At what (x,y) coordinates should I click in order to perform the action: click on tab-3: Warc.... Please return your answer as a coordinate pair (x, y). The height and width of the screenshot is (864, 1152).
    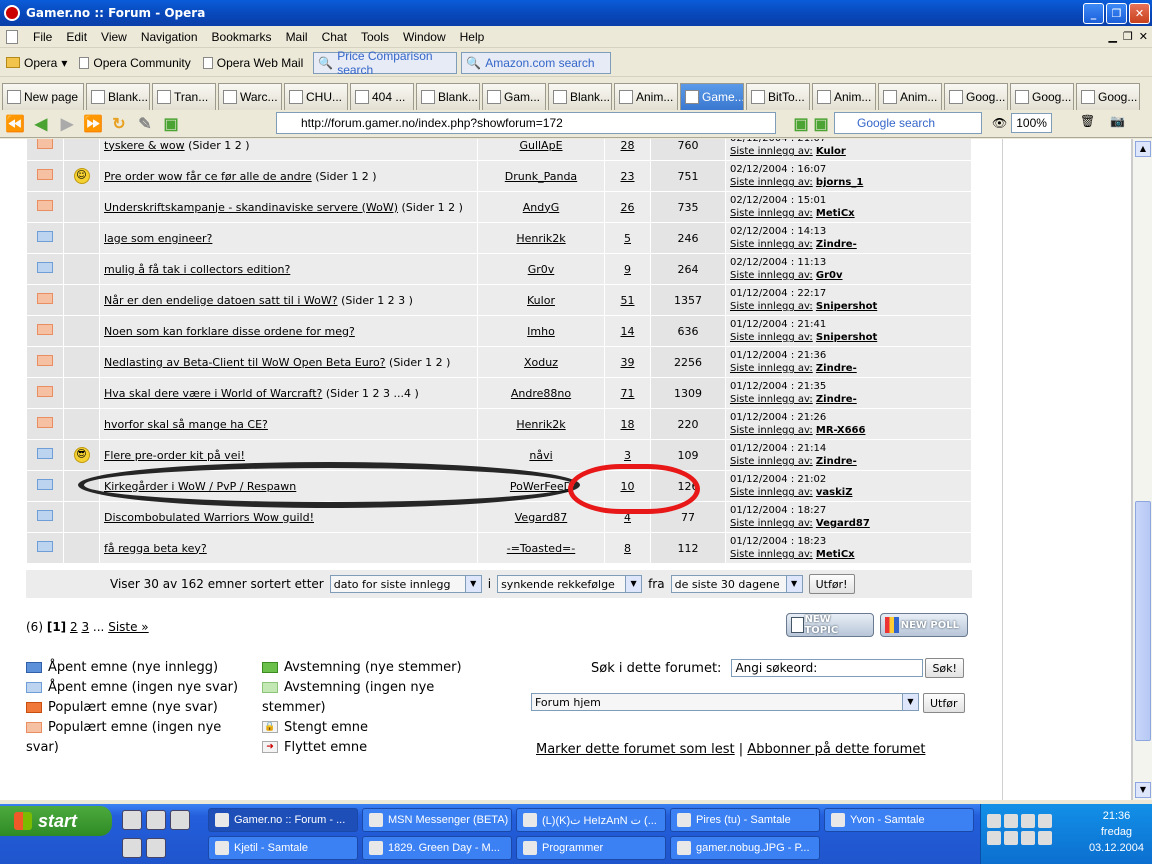
    Looking at the image, I should click on (250, 96).